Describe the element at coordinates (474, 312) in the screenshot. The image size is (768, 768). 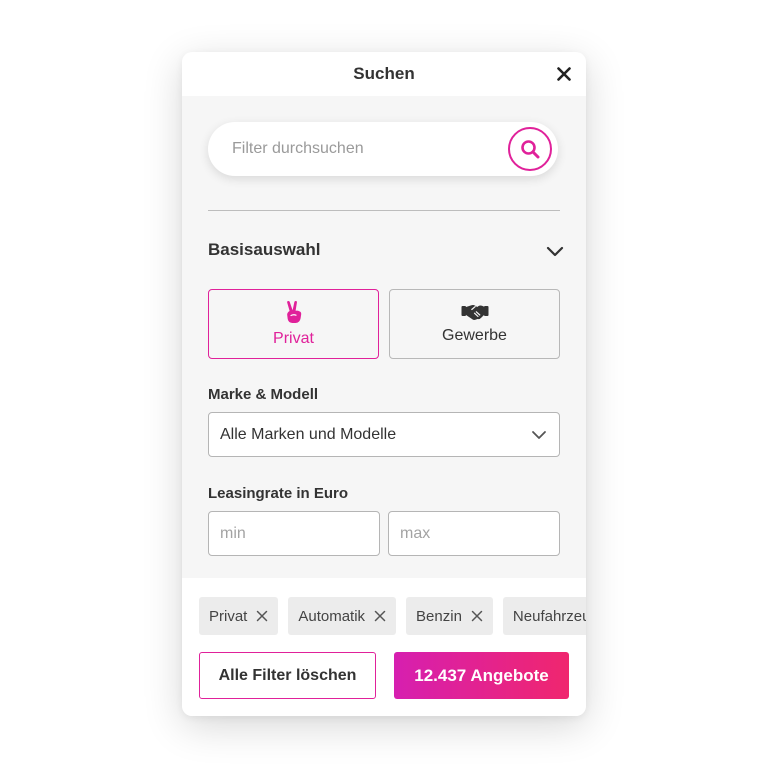
I see `handshake-icon` at that location.